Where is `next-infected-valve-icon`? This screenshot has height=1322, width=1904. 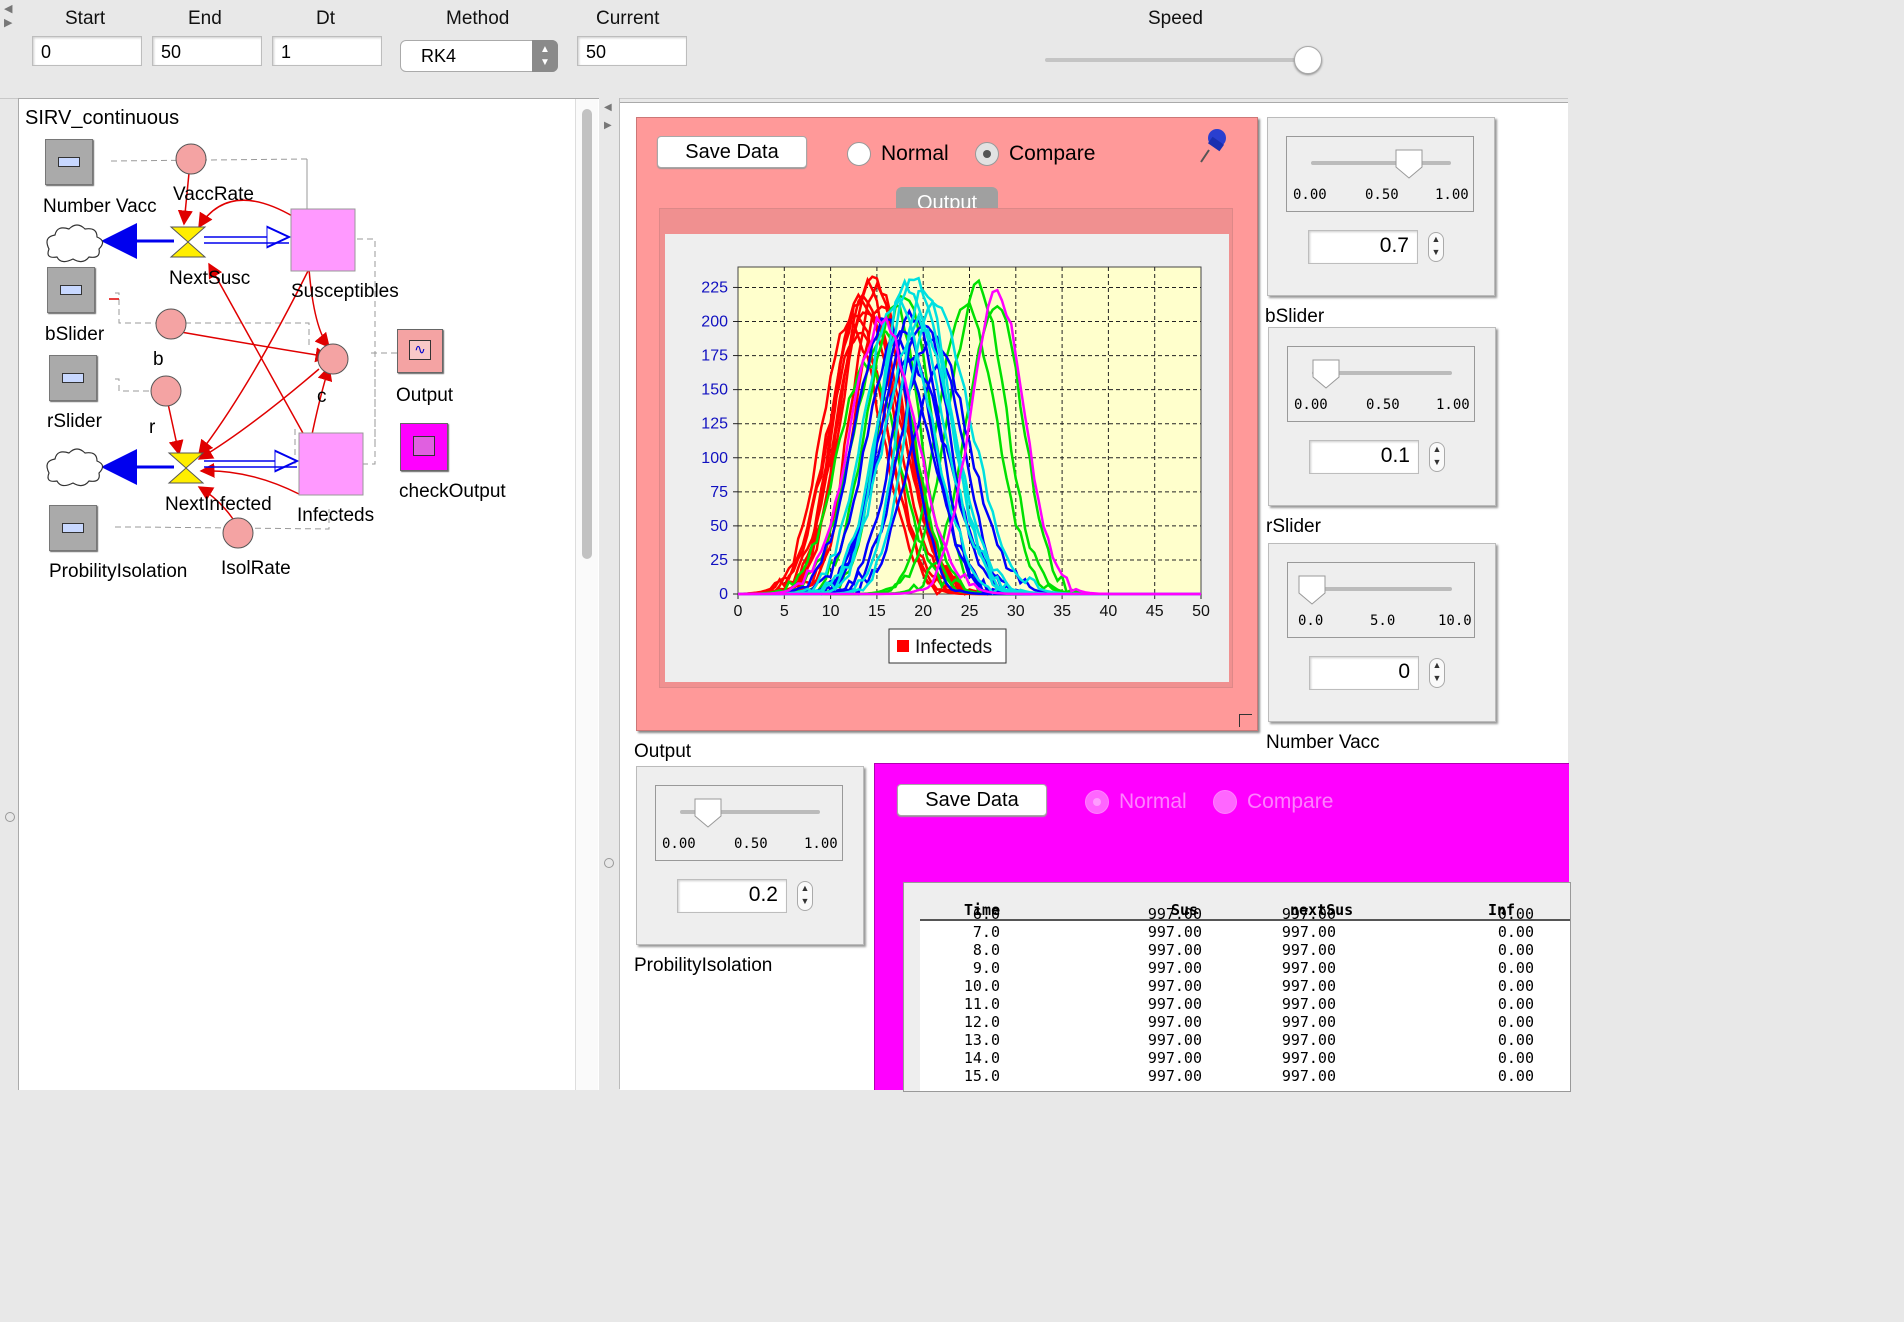 next-infected-valve-icon is located at coordinates (186, 468).